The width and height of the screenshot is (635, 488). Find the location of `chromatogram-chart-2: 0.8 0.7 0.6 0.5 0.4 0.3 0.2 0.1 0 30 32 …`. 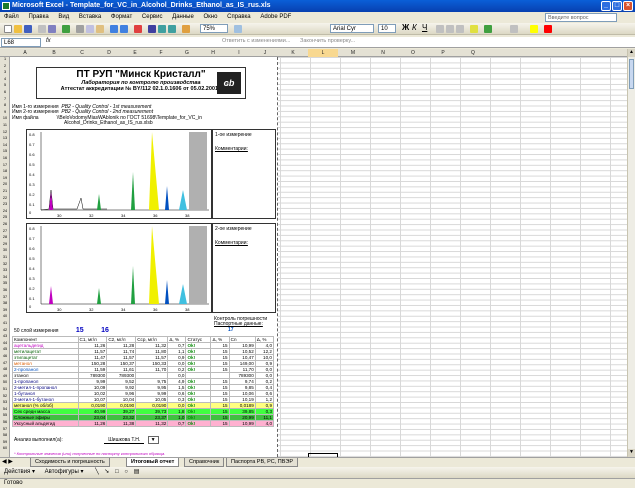

chromatogram-chart-2: 0.8 0.7 0.6 0.5 0.4 0.3 0.2 0.1 0 30 32 … is located at coordinates (119, 268).